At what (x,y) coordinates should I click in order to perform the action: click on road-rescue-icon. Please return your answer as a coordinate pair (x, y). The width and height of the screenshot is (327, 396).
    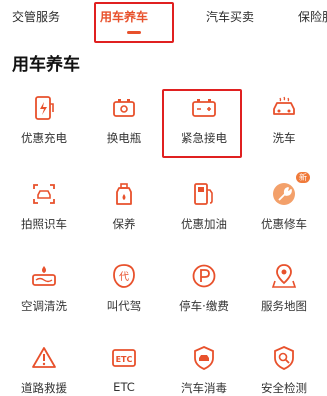
    Looking at the image, I should click on (44, 357).